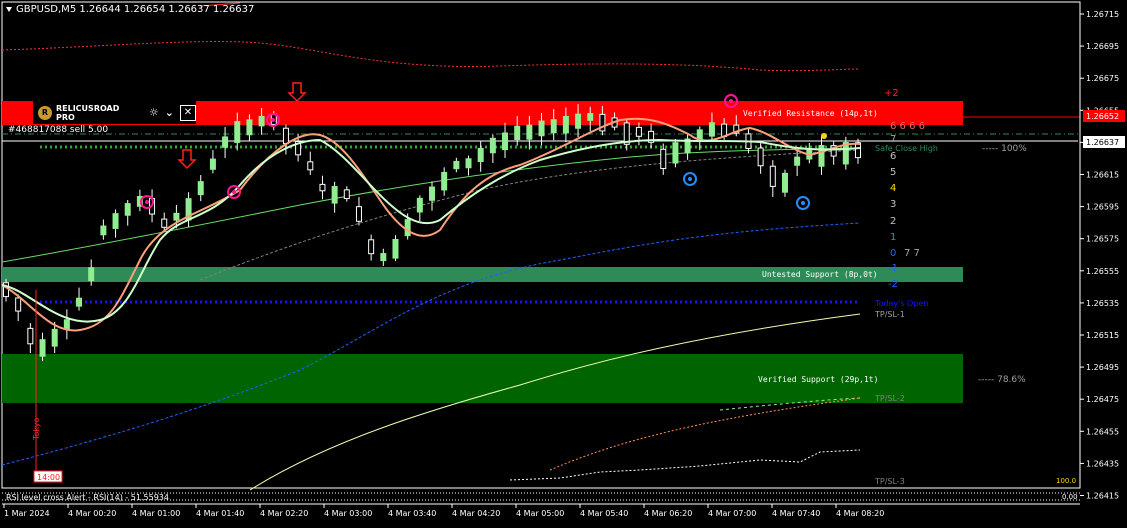  Describe the element at coordinates (1070, 497) in the screenshot. I see `scale-tag-bottom: 0.00` at that location.